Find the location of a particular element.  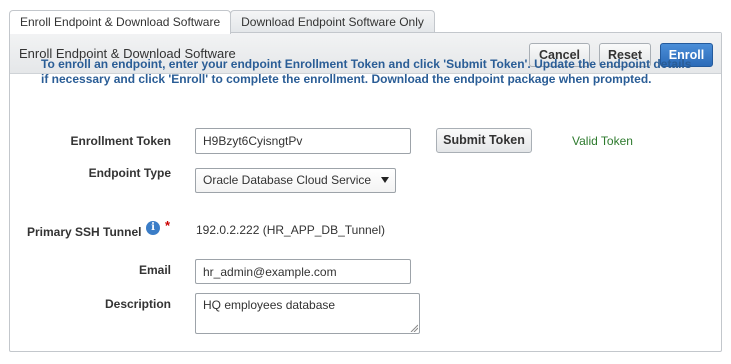

submit-token-button: Submit Token is located at coordinates (484, 140).